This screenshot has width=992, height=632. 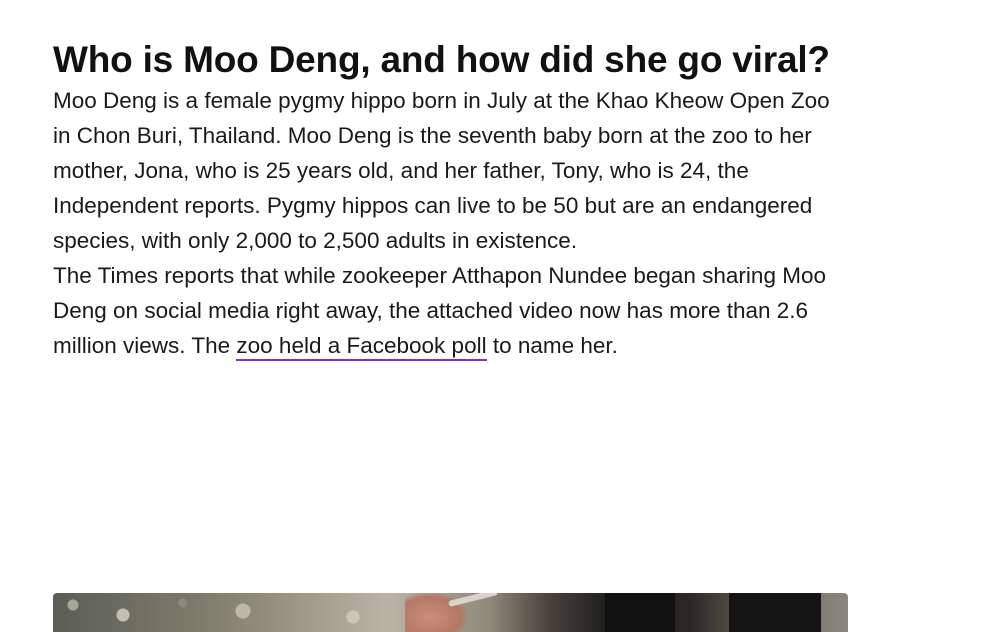 What do you see at coordinates (552, 345) in the screenshot?
I see `paragraph-2-text-after-link: to name her.` at bounding box center [552, 345].